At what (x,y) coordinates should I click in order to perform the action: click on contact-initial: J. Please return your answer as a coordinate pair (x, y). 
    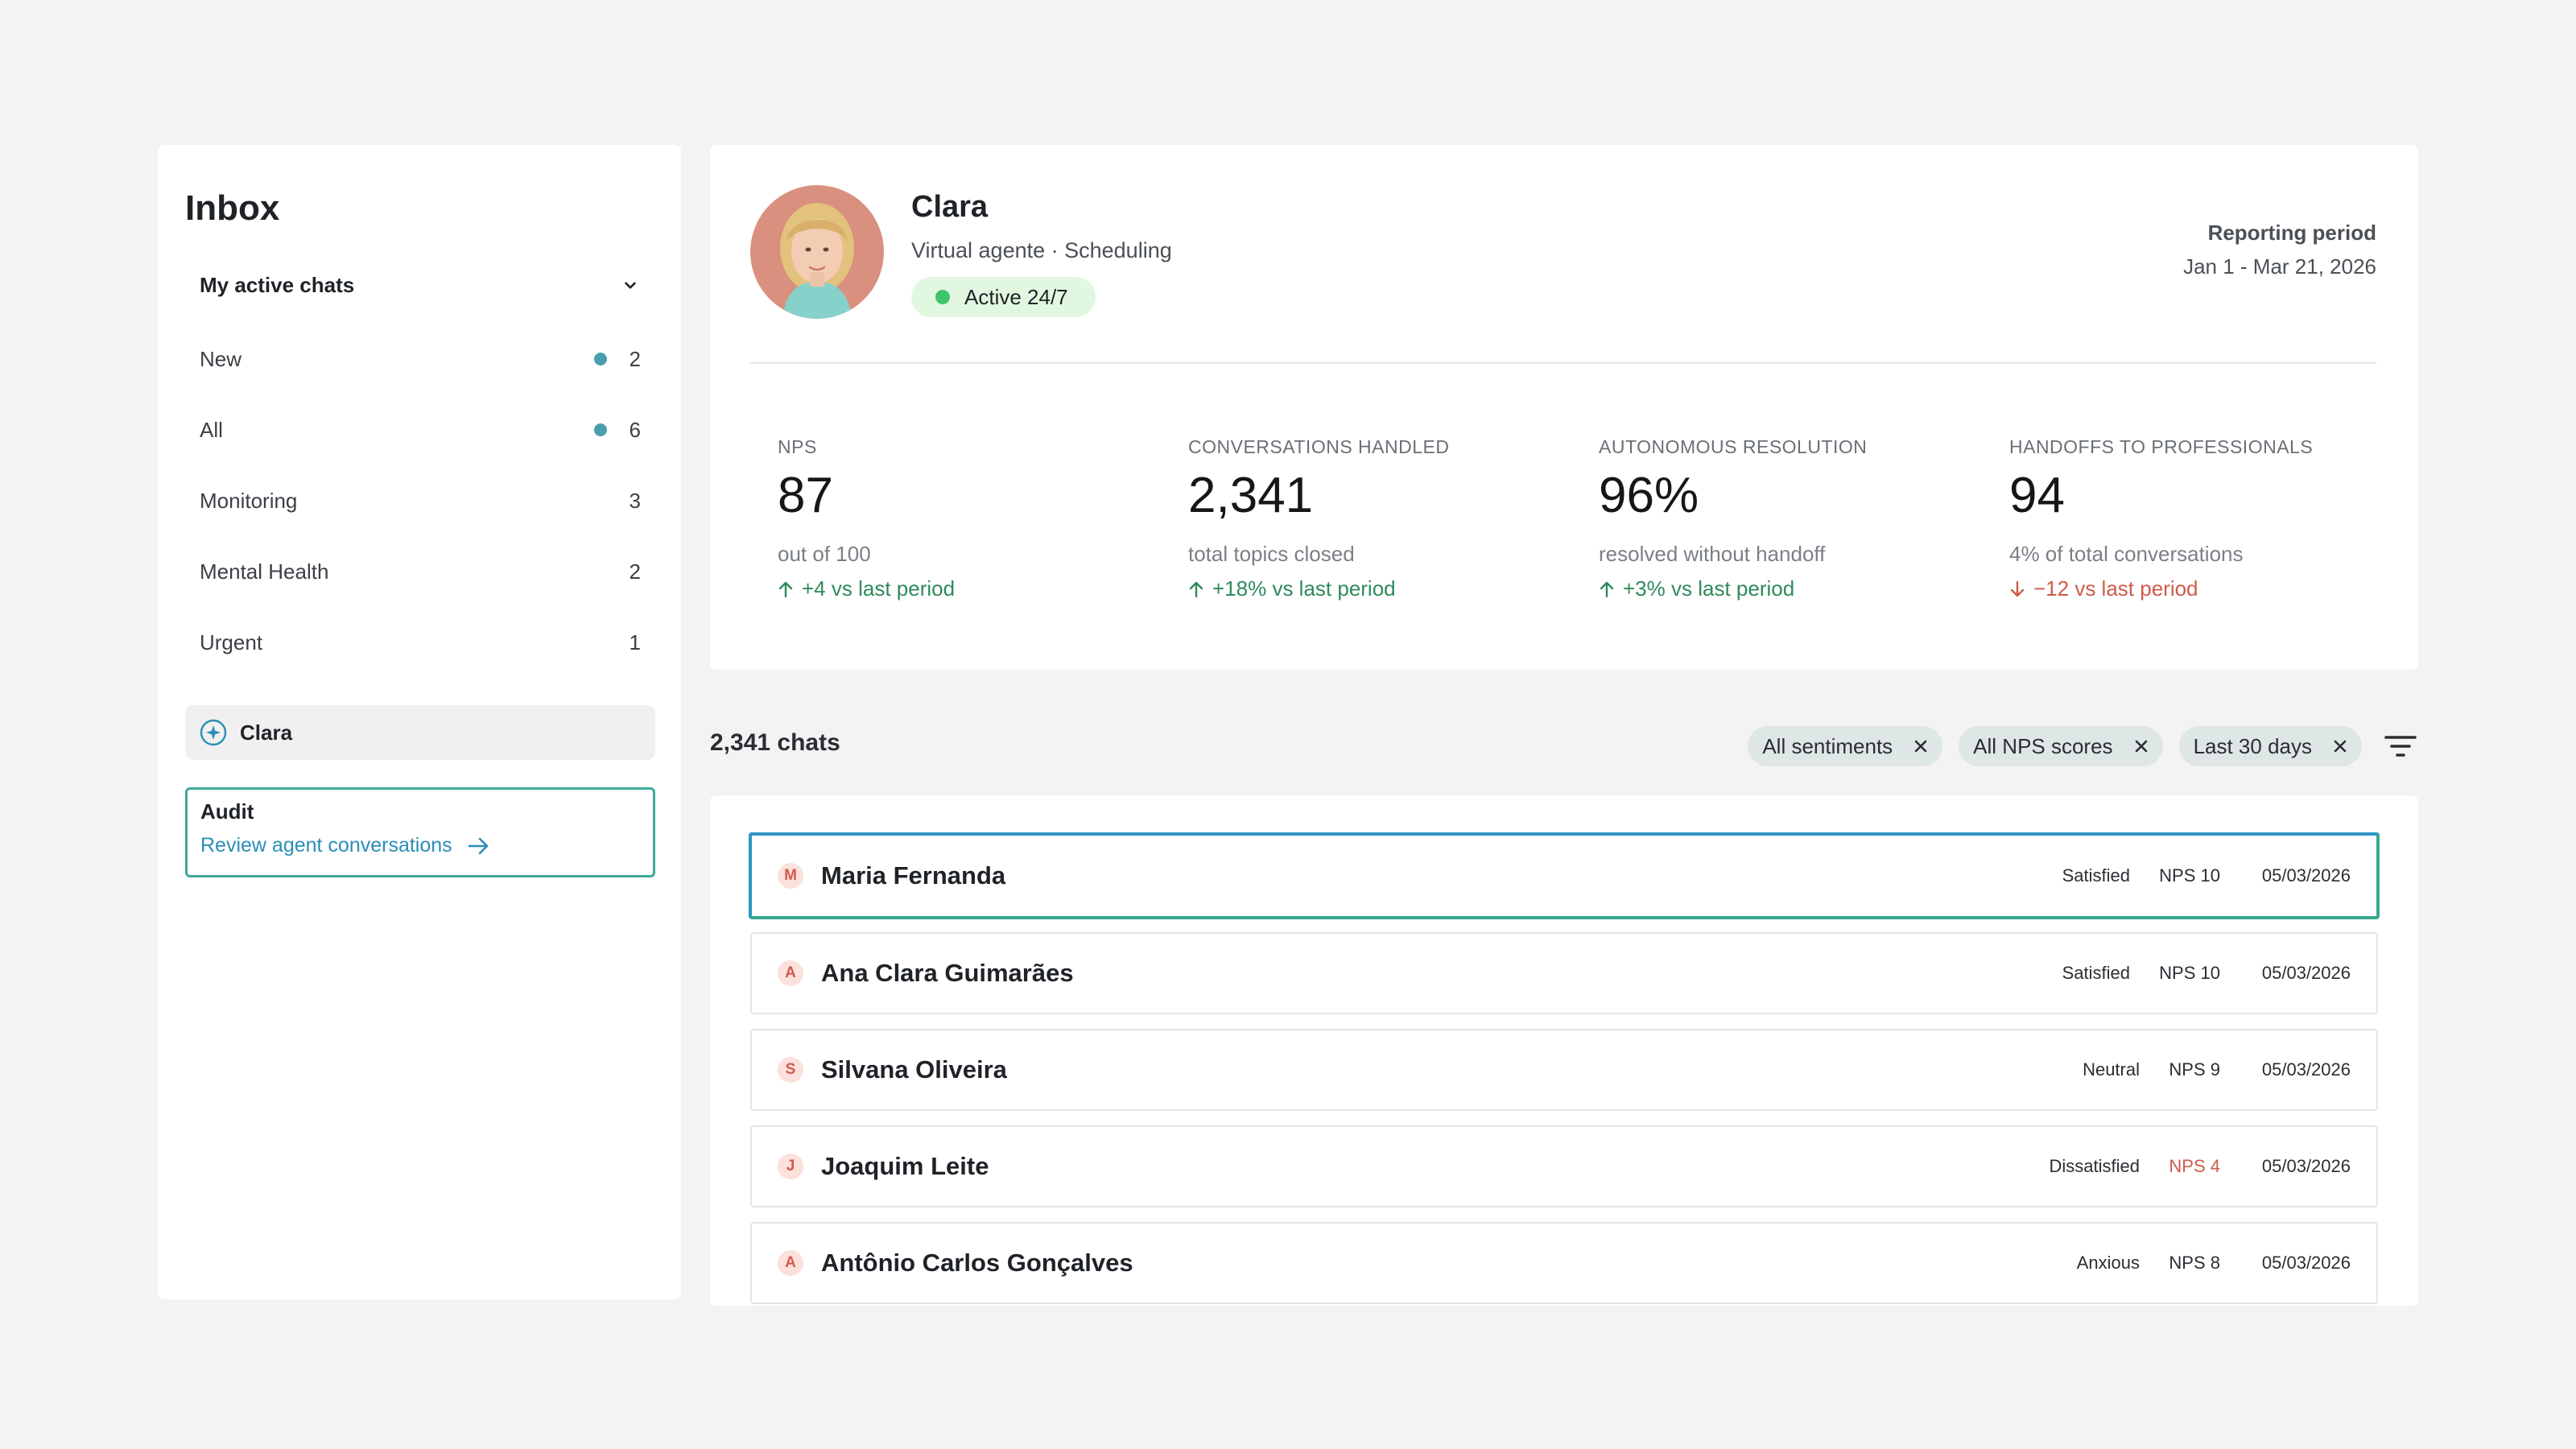
    Looking at the image, I should click on (790, 1166).